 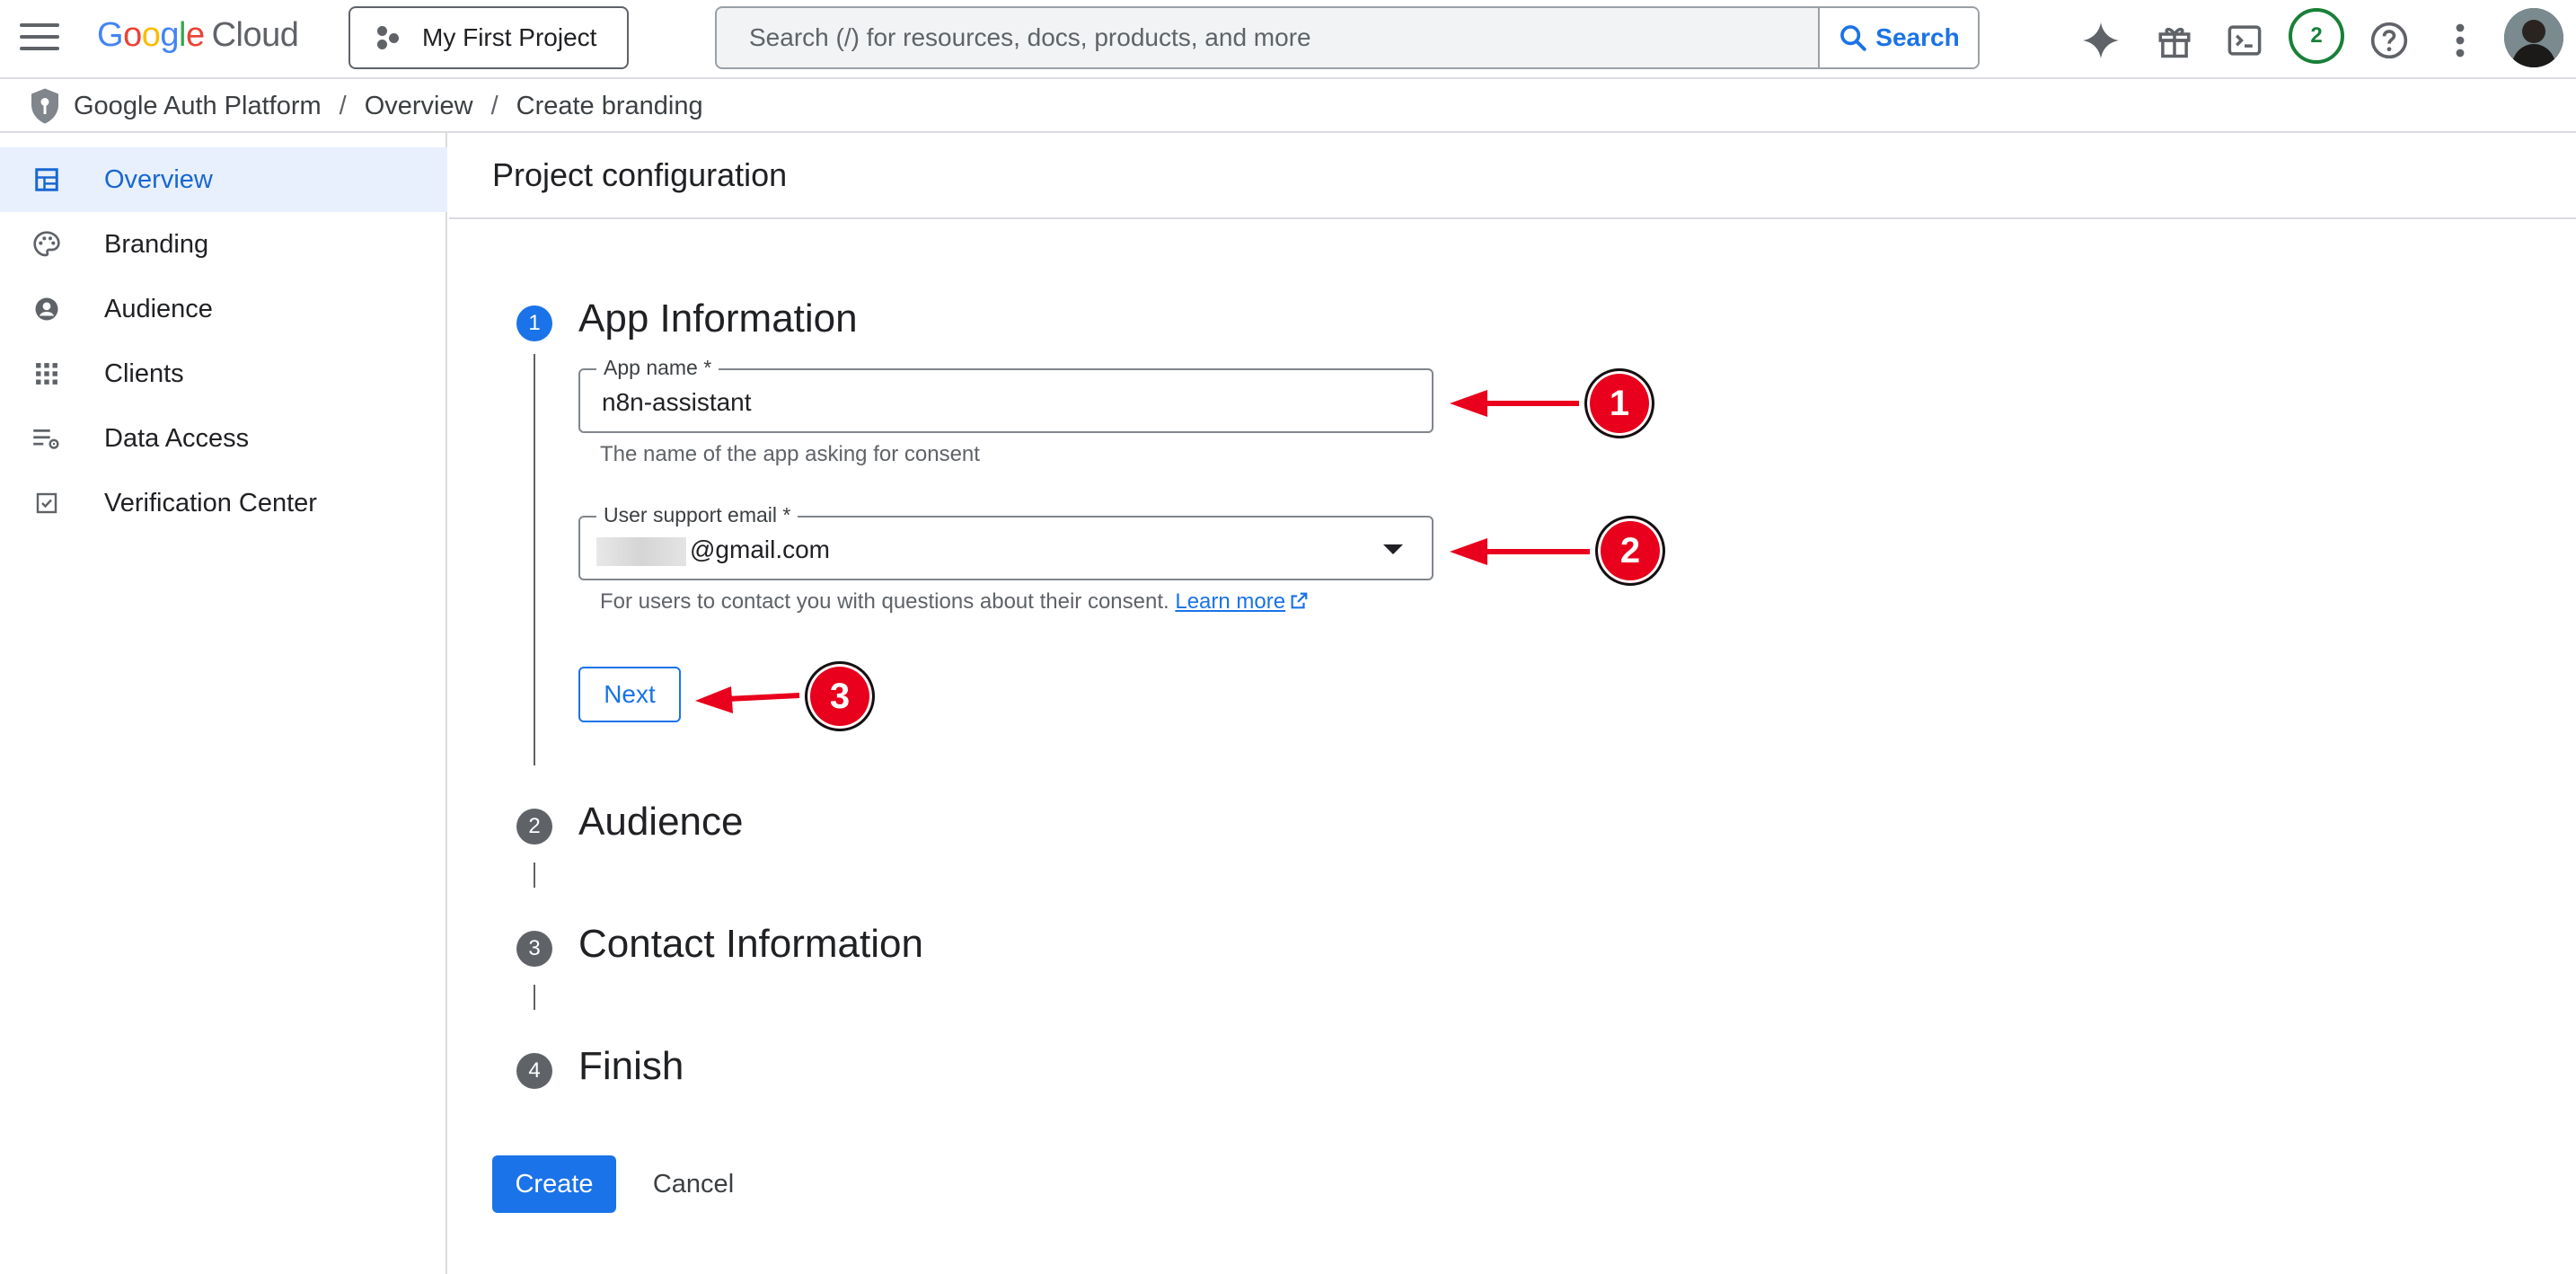 I want to click on sidebar-item-overview: Overview, so click(x=223, y=180).